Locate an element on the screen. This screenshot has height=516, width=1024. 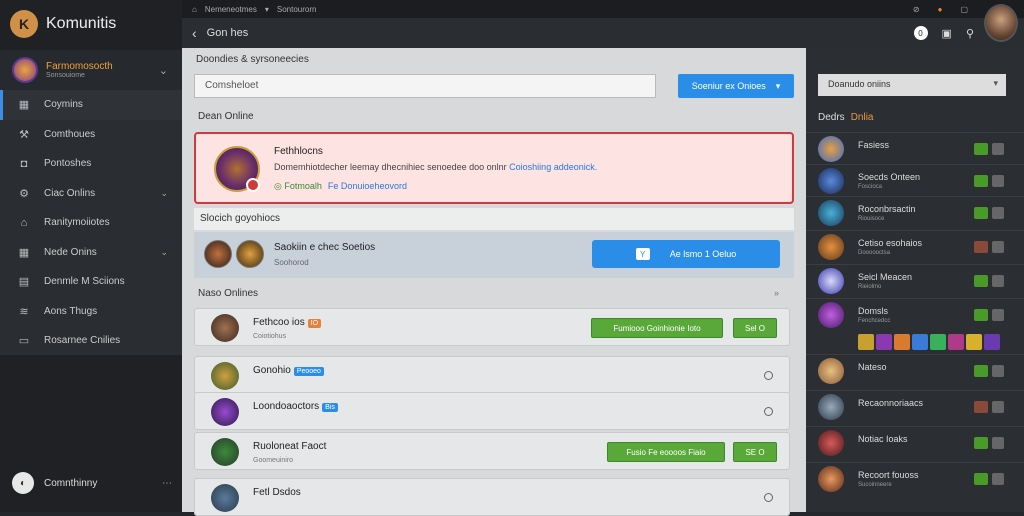
search-input: Comsheloet is located at coordinates (425, 86).